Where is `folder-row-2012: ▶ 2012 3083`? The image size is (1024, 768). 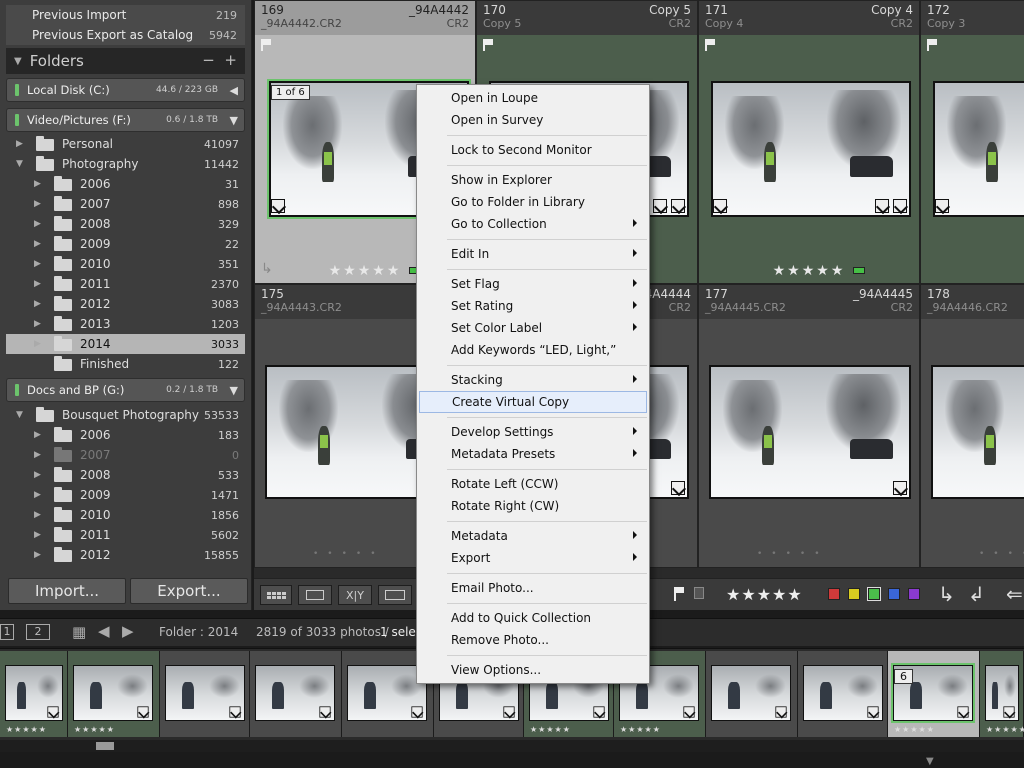 folder-row-2012: ▶ 2012 3083 is located at coordinates (125, 304).